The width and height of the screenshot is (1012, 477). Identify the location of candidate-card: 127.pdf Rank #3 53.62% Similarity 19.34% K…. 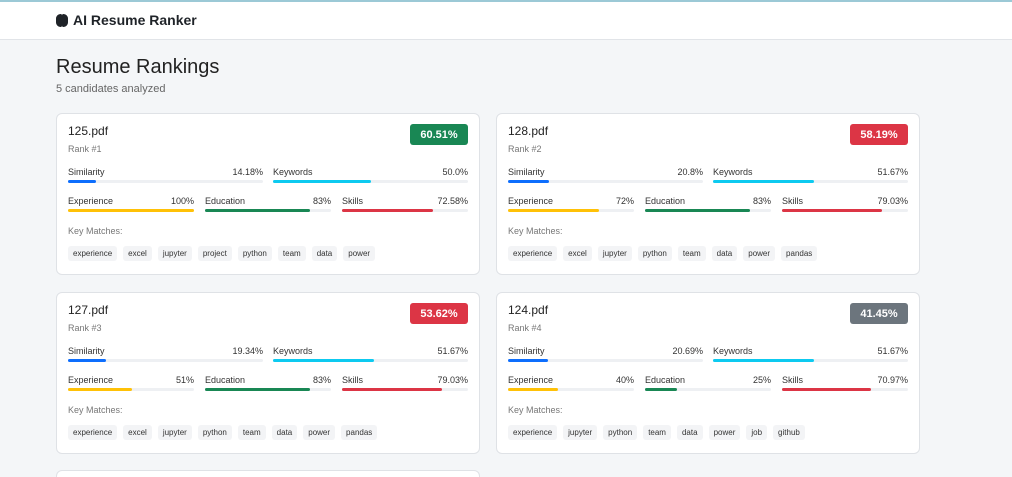
(268, 373).